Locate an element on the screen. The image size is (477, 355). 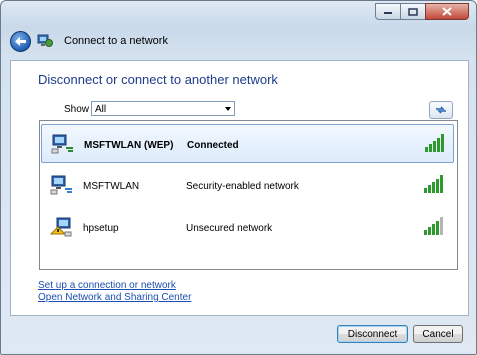
disconnect-button: Disconnect is located at coordinates (372, 334).